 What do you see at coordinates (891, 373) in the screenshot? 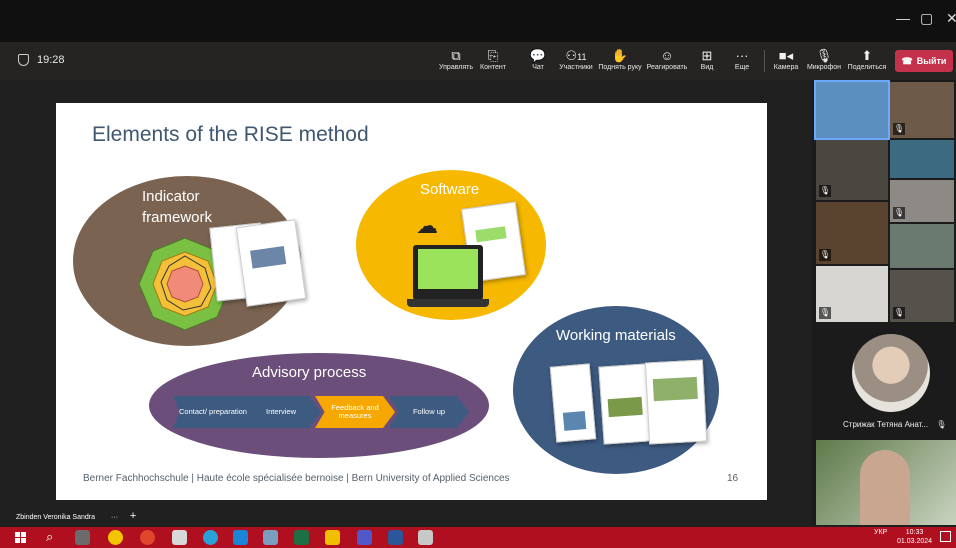
I see `spotlight-avatar` at bounding box center [891, 373].